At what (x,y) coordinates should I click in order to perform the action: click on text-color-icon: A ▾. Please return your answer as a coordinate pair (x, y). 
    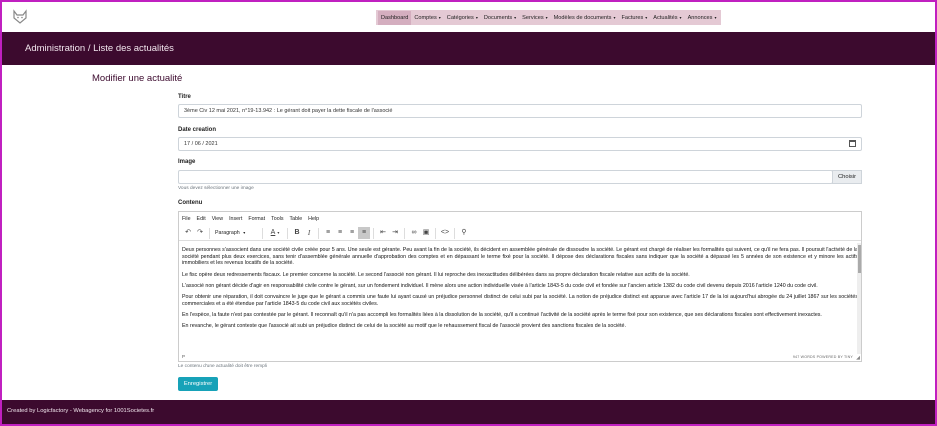
    Looking at the image, I should click on (275, 233).